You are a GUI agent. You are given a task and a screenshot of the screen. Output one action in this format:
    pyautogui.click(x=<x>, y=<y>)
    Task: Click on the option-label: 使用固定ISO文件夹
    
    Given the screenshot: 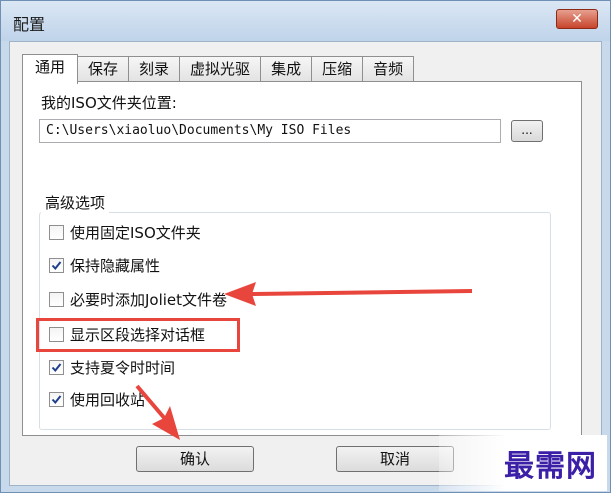 What is the action you would take?
    pyautogui.click(x=135, y=232)
    